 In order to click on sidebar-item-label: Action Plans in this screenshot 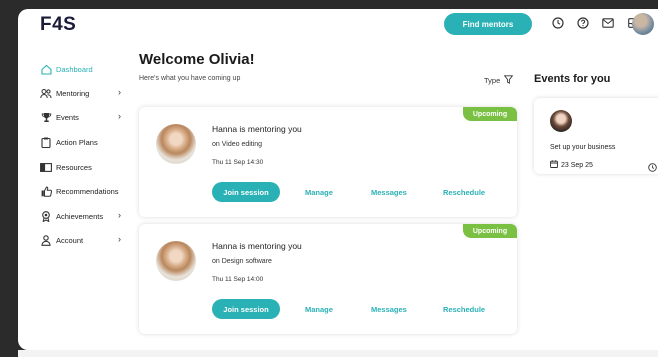, I will do `click(77, 142)`.